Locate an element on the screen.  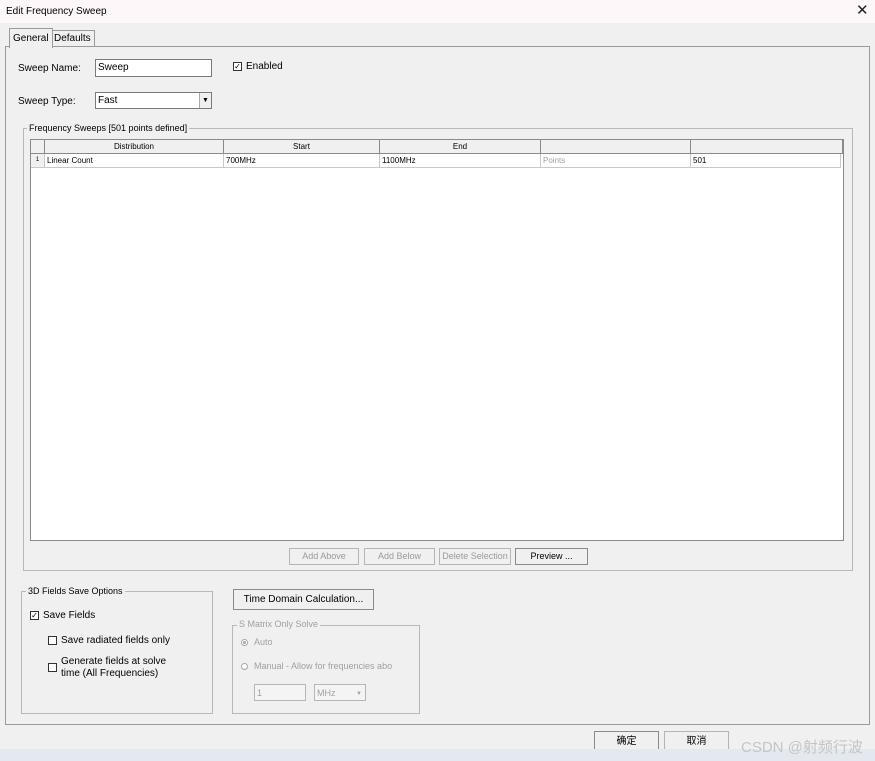
tab-general: General is located at coordinates (31, 38).